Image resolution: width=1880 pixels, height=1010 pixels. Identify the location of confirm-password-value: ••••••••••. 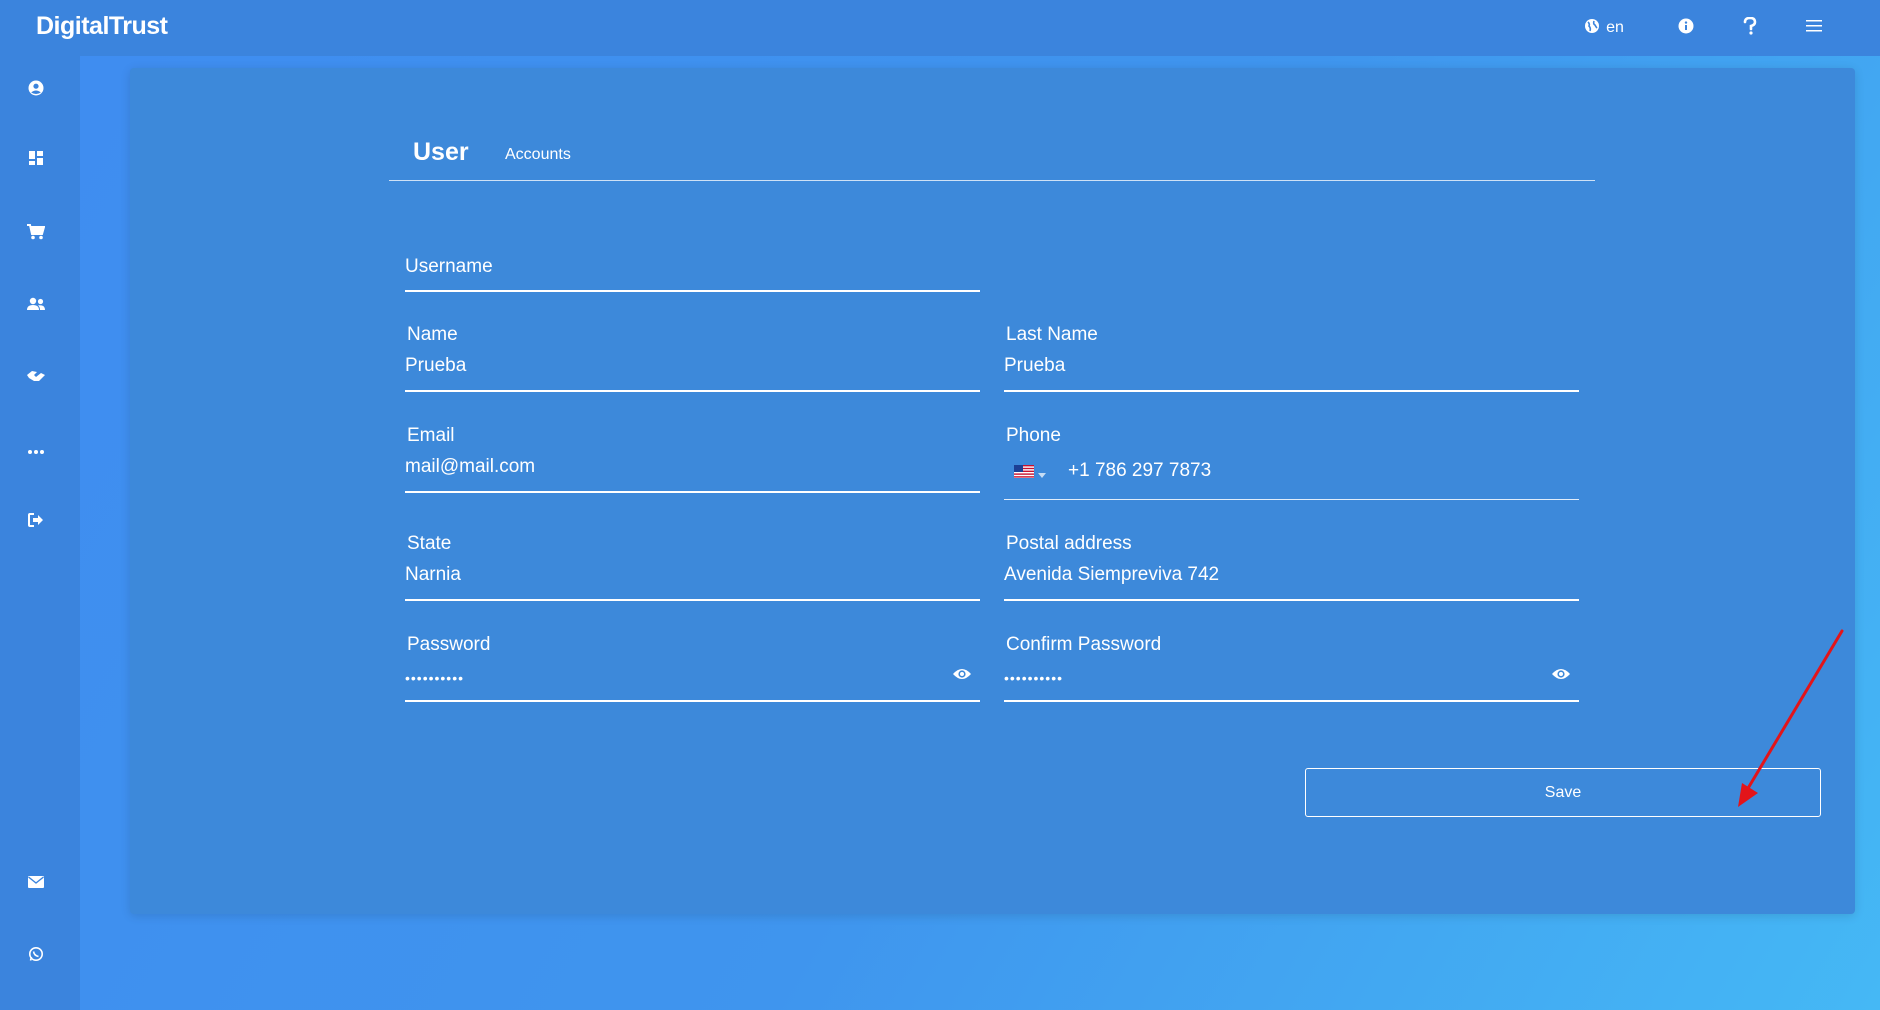
(1034, 678).